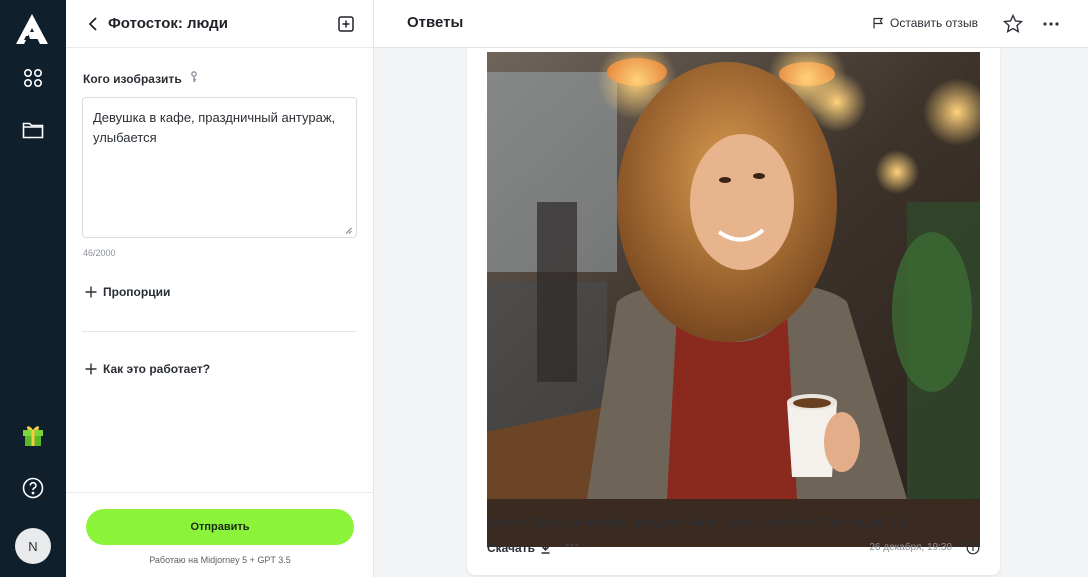 Image resolution: width=1088 pixels, height=577 pixels. Describe the element at coordinates (910, 547) in the screenshot. I see `answer-timestamp: 26 декабря, 19:30` at that location.